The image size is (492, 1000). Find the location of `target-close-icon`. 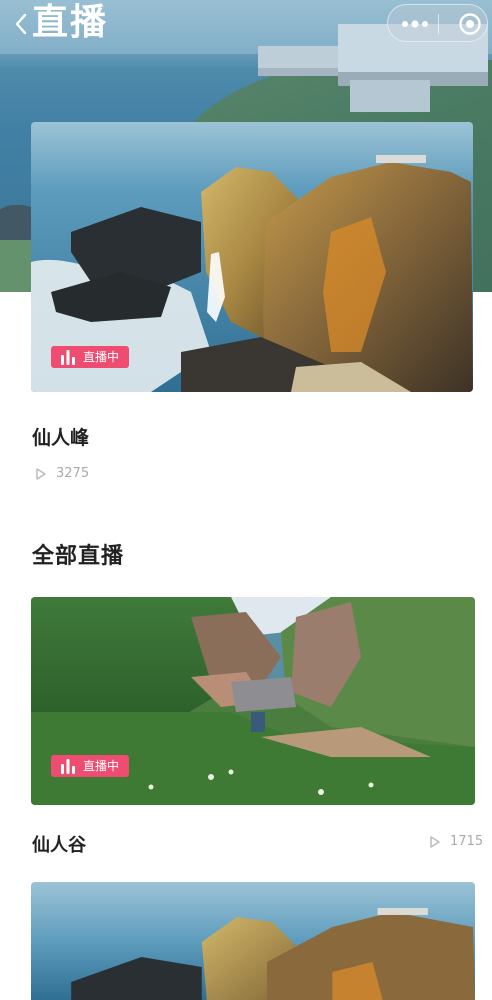

target-close-icon is located at coordinates (470, 24).